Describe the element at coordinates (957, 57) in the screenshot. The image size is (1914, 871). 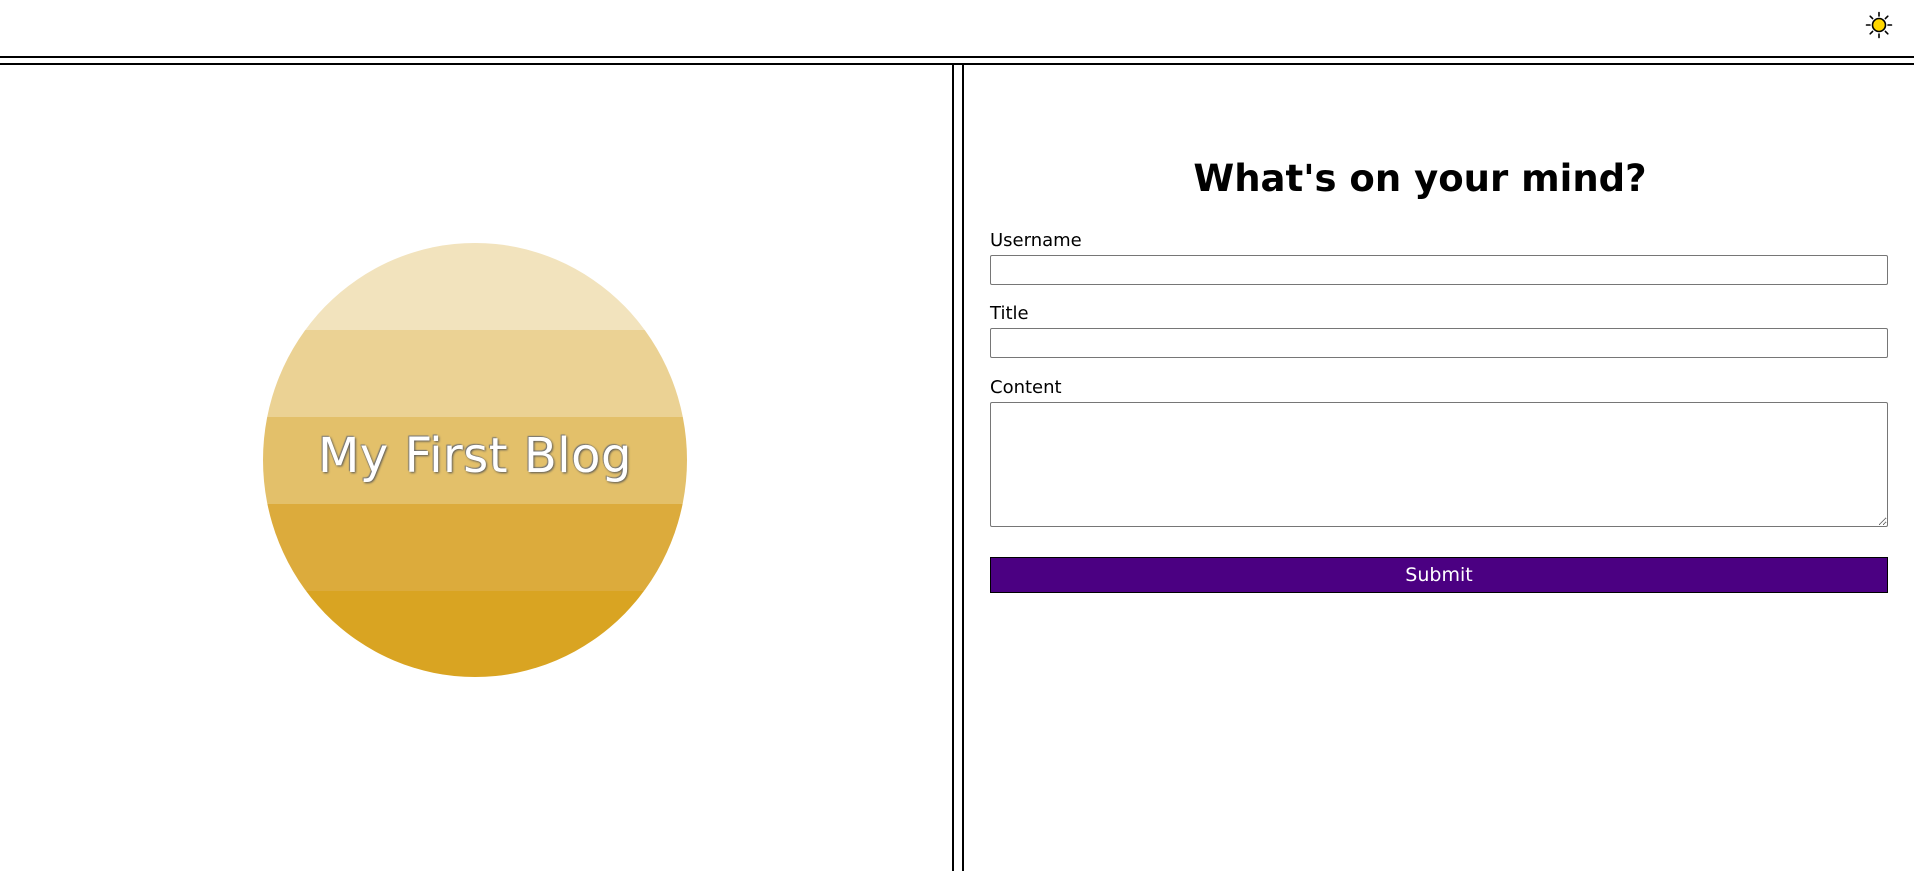
I see `header-divider-top` at that location.